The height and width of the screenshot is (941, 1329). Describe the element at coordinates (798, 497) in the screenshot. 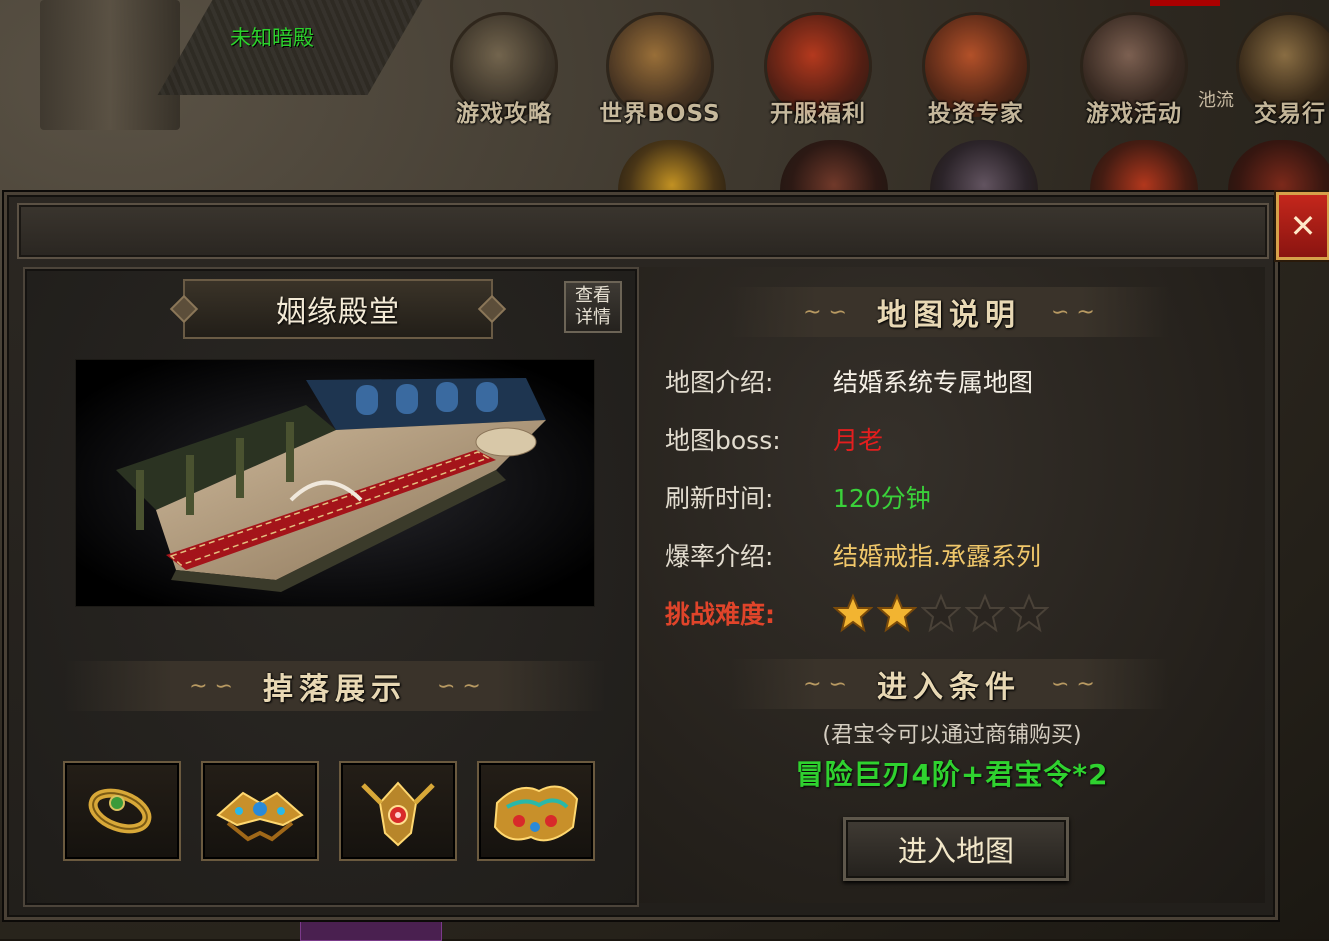

I see `refresh-time-row: 刷新时间: 120分钟` at that location.